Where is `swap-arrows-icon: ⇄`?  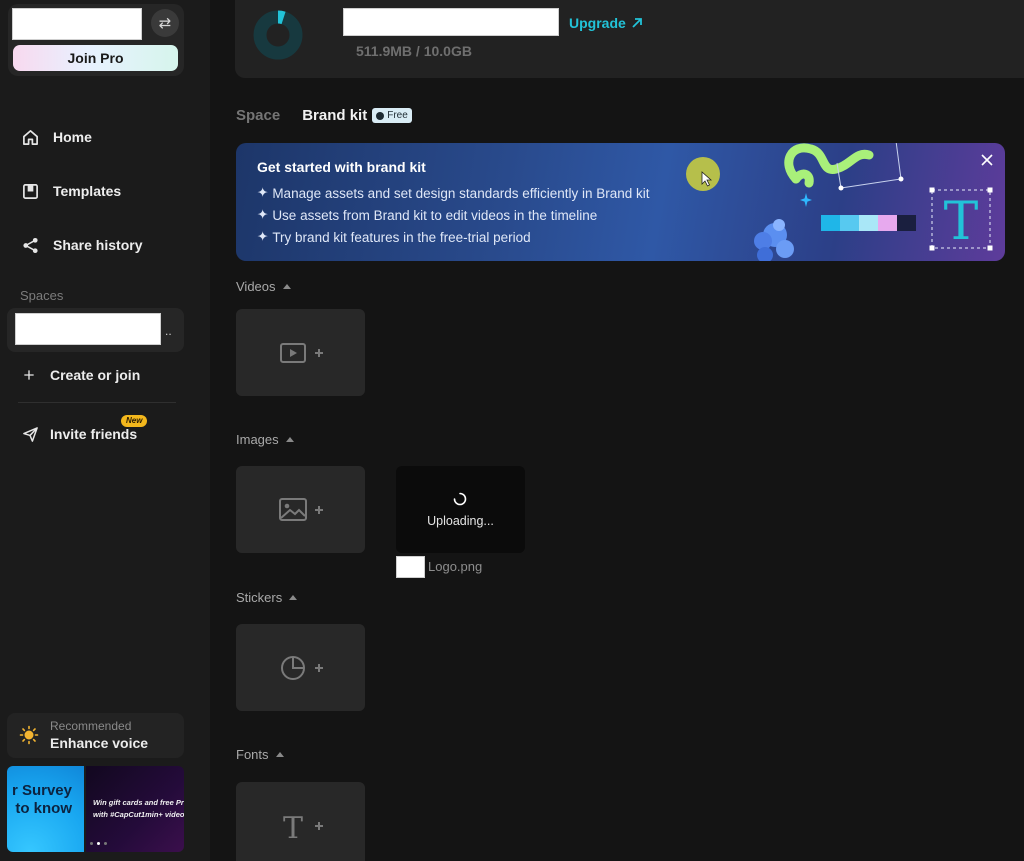
swap-arrows-icon: ⇄ is located at coordinates (165, 23).